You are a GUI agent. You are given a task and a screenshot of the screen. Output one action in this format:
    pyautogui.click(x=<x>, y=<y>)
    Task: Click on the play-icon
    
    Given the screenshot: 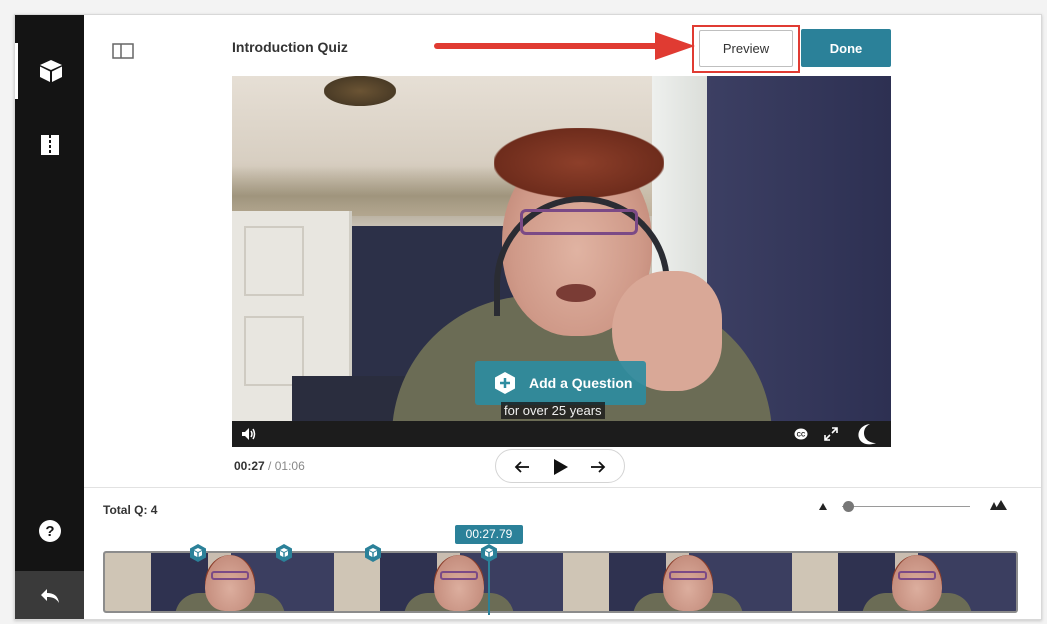 What is the action you would take?
    pyautogui.click(x=561, y=467)
    